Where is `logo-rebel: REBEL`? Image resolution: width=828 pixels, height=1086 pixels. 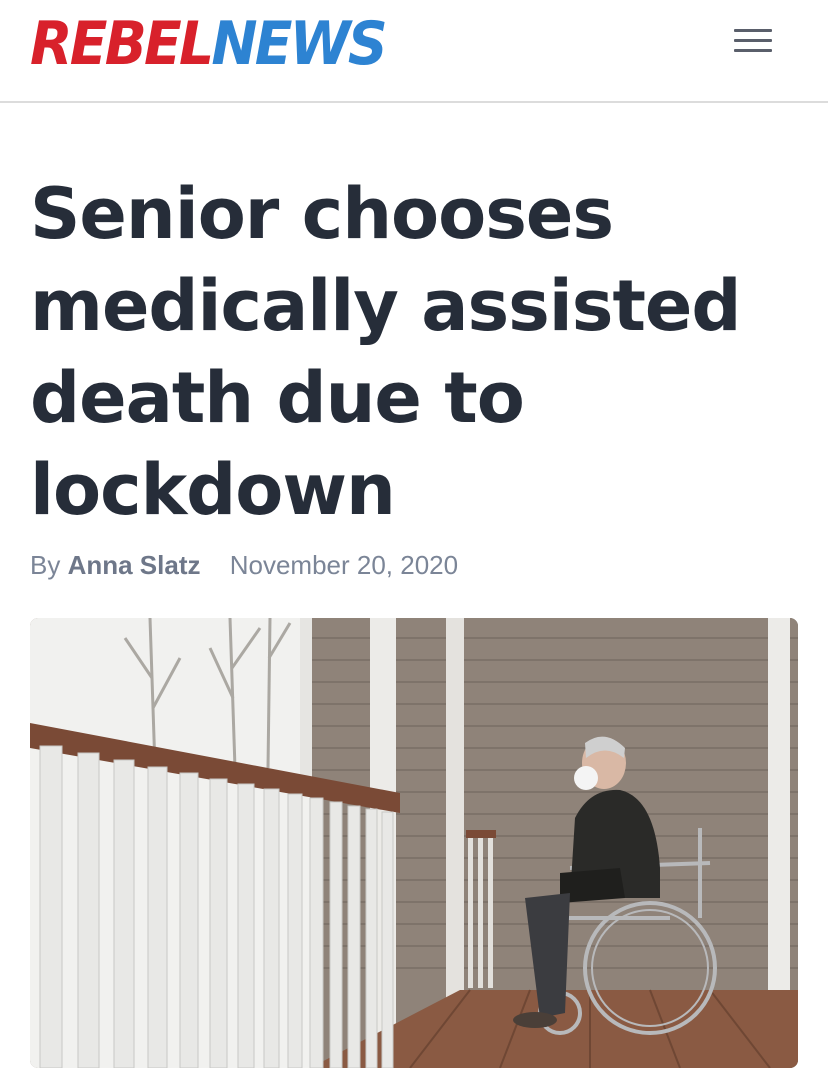 logo-rebel: REBEL is located at coordinates (122, 44).